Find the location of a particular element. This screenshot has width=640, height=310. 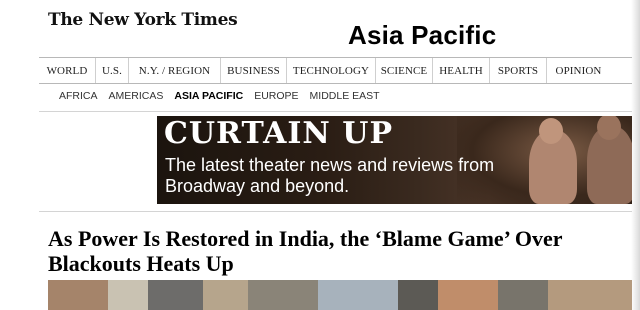

ad-headline: CURTAIN UP is located at coordinates (279, 133).